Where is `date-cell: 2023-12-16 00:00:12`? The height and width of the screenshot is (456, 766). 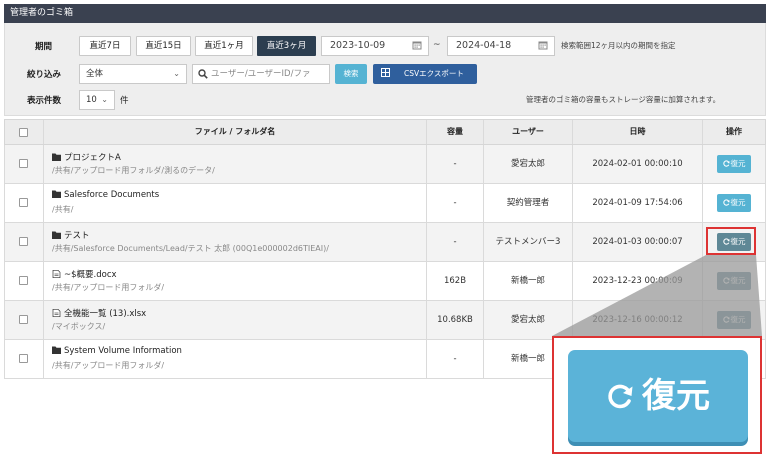
date-cell: 2023-12-16 00:00:12 is located at coordinates (638, 320).